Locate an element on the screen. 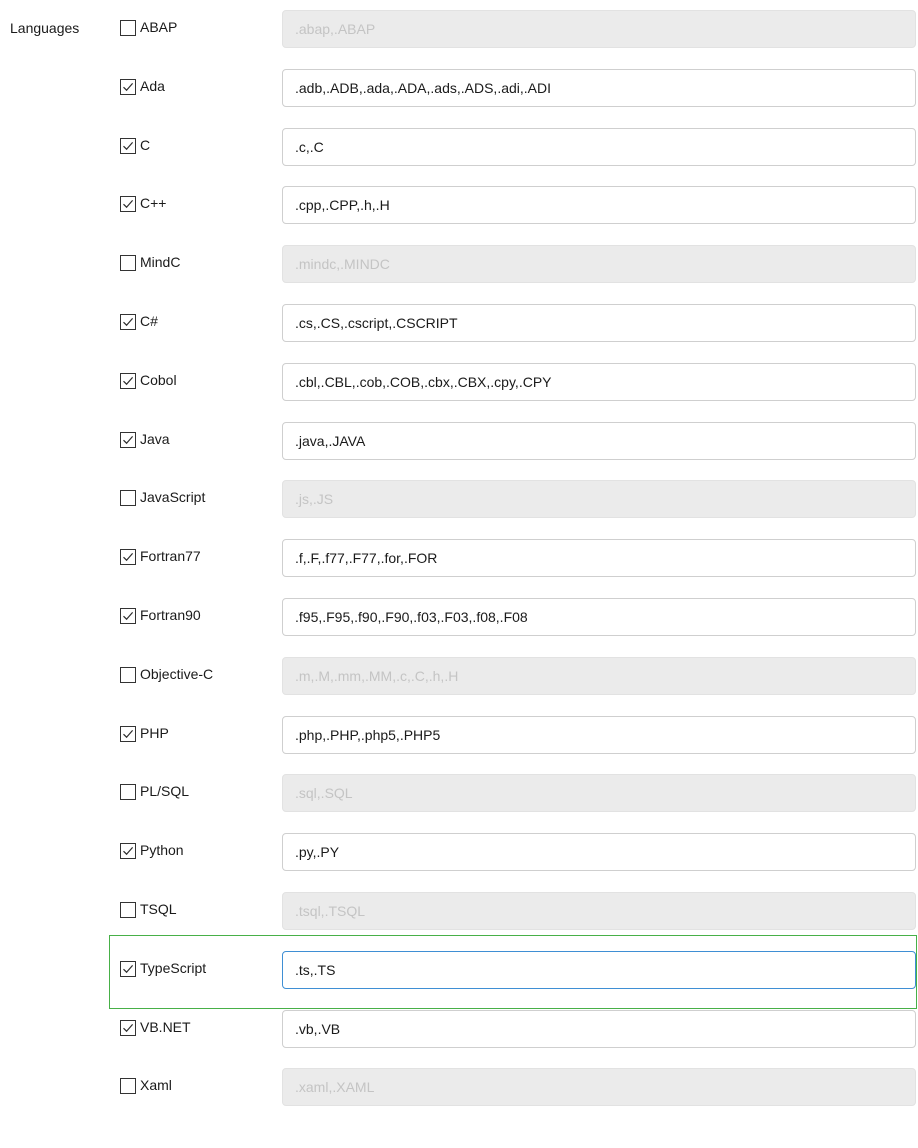  extensions-input-fortran90 is located at coordinates (599, 617).